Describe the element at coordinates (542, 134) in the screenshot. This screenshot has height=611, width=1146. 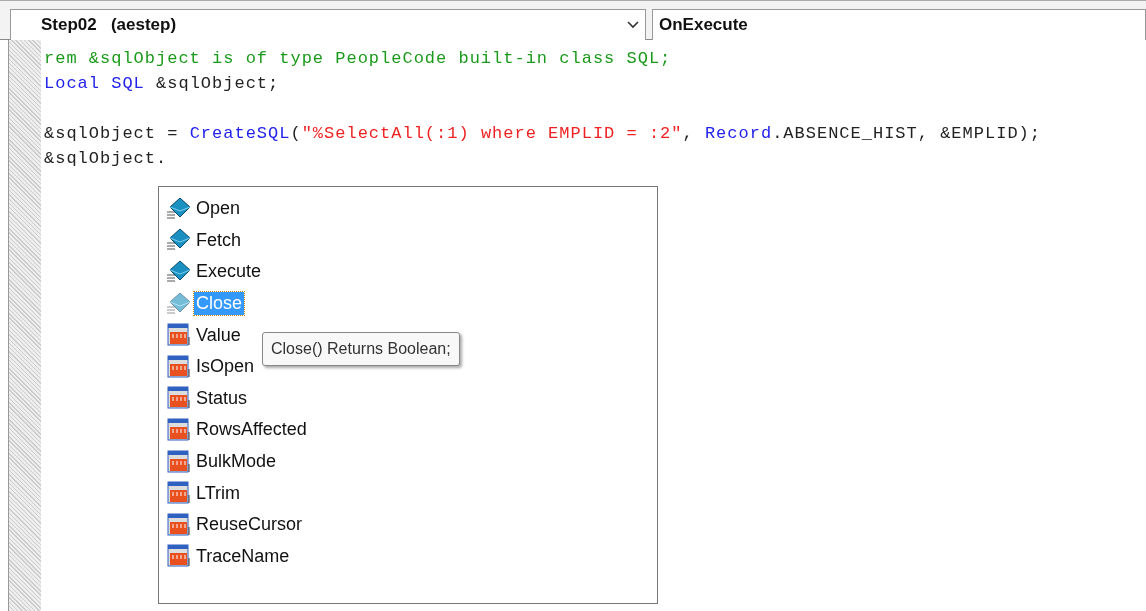
I see `code-line: &sqlObject = CreateSQL("%SelectAll(:1) where EMPLID = :2", Record.ABSENCE_HIST, &EMPLID);` at that location.